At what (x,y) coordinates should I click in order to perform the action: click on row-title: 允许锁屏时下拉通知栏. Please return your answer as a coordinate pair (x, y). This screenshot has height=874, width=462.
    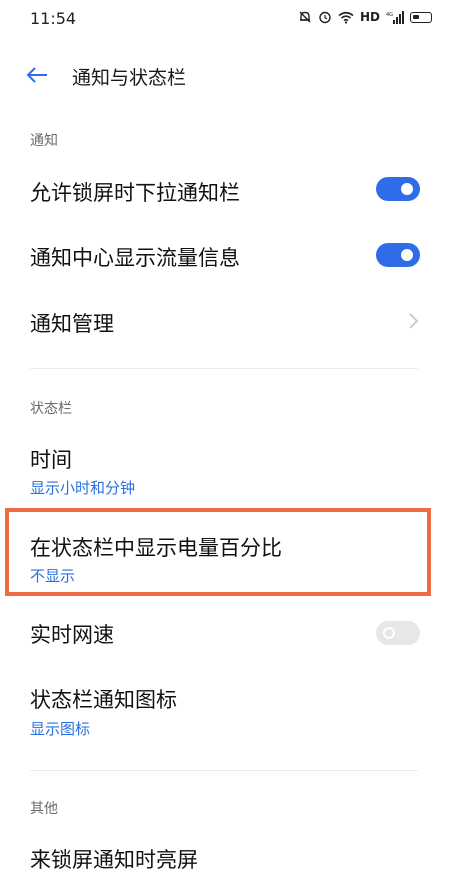
    Looking at the image, I should click on (135, 193).